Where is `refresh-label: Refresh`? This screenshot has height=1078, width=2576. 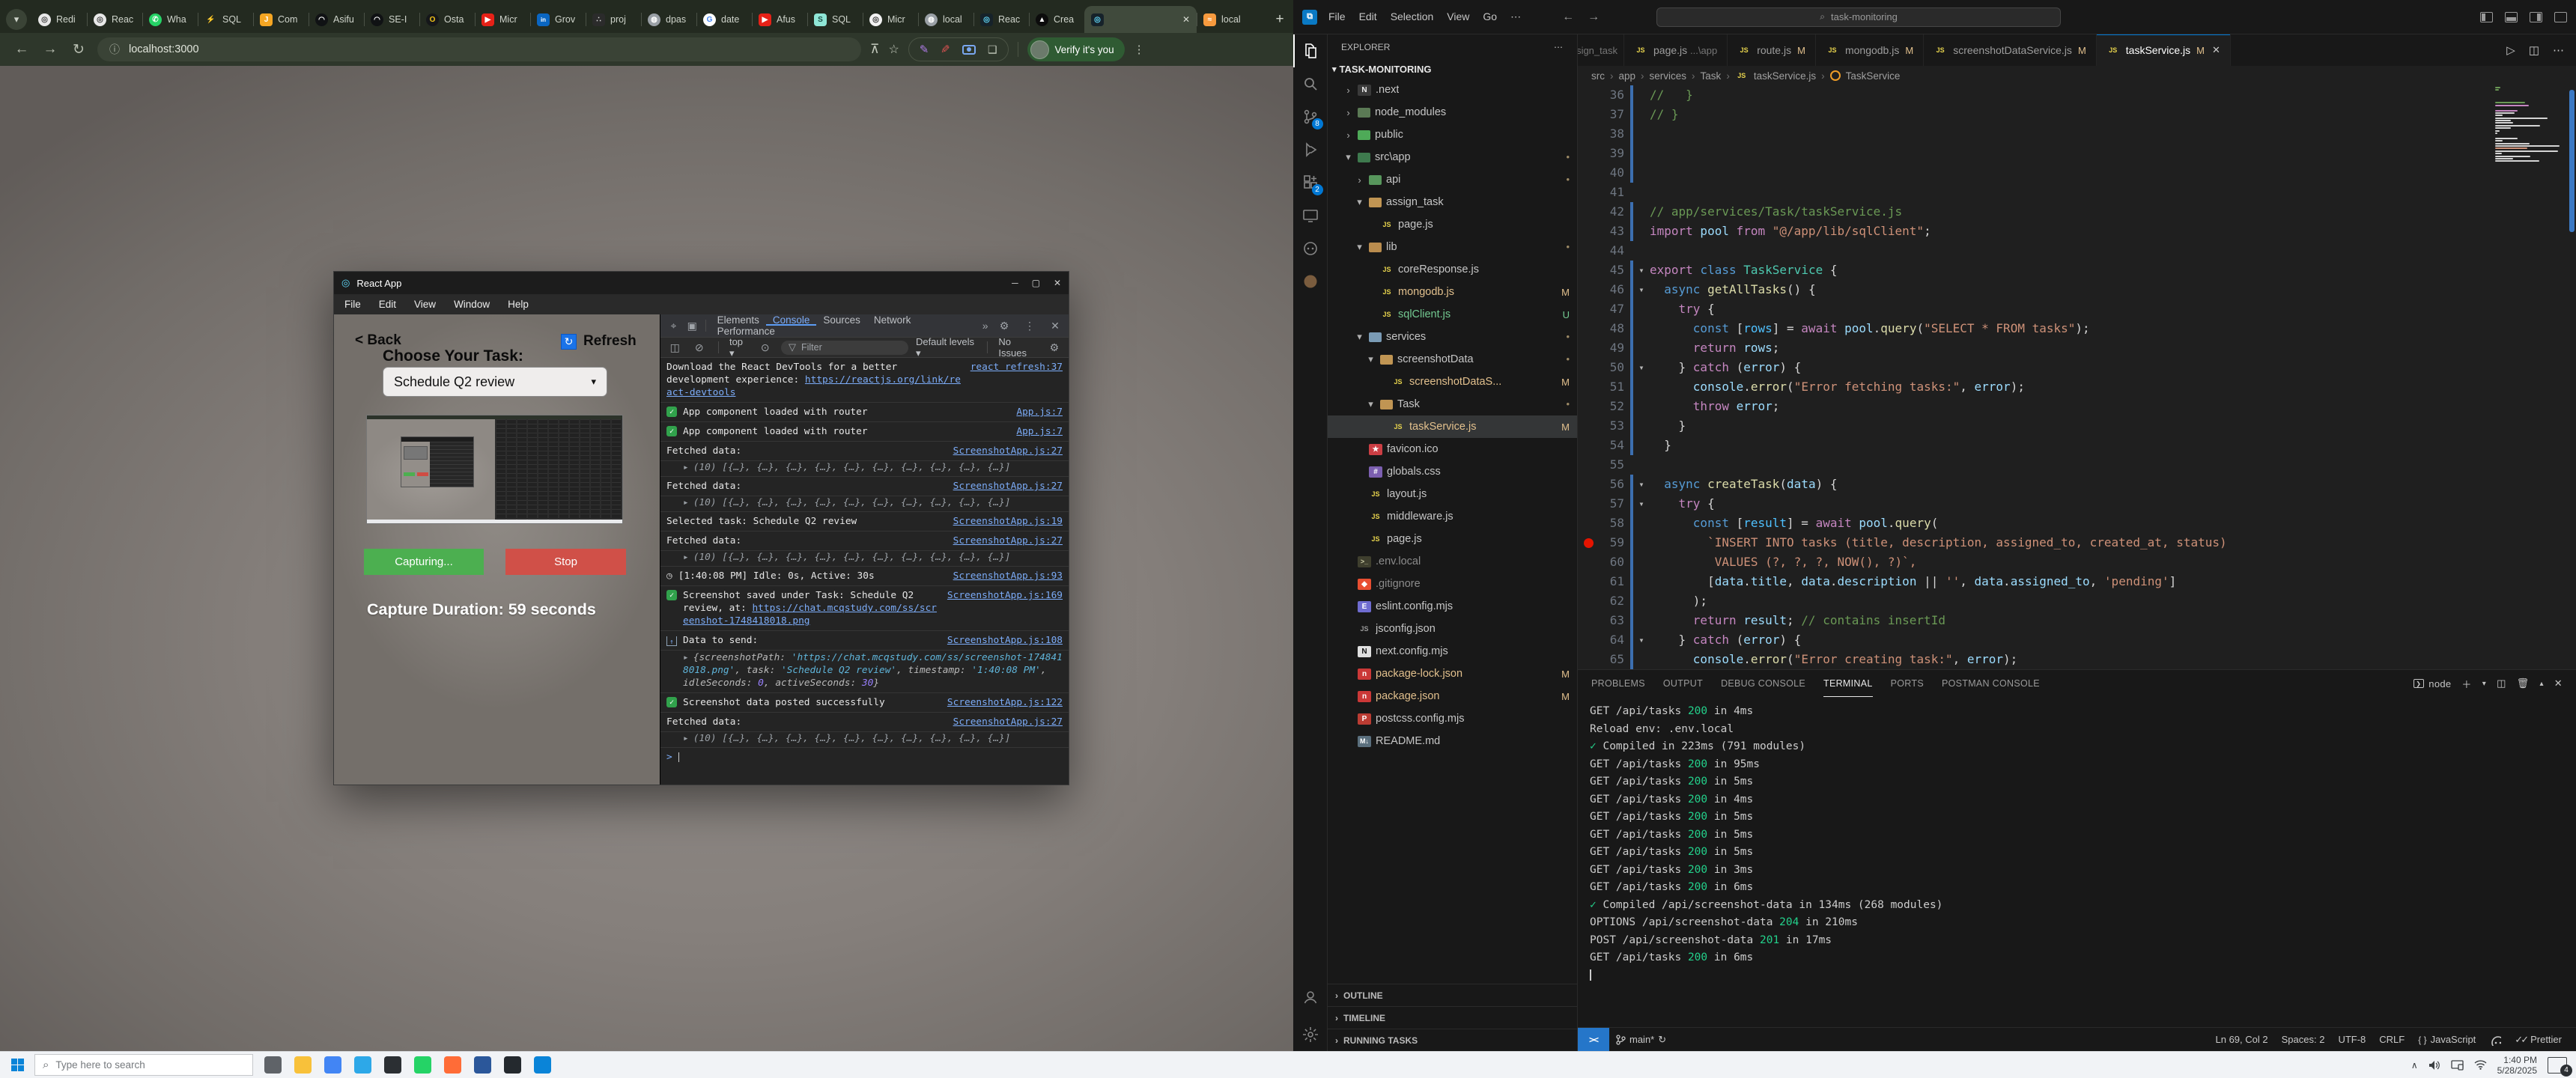
refresh-label: Refresh is located at coordinates (610, 341).